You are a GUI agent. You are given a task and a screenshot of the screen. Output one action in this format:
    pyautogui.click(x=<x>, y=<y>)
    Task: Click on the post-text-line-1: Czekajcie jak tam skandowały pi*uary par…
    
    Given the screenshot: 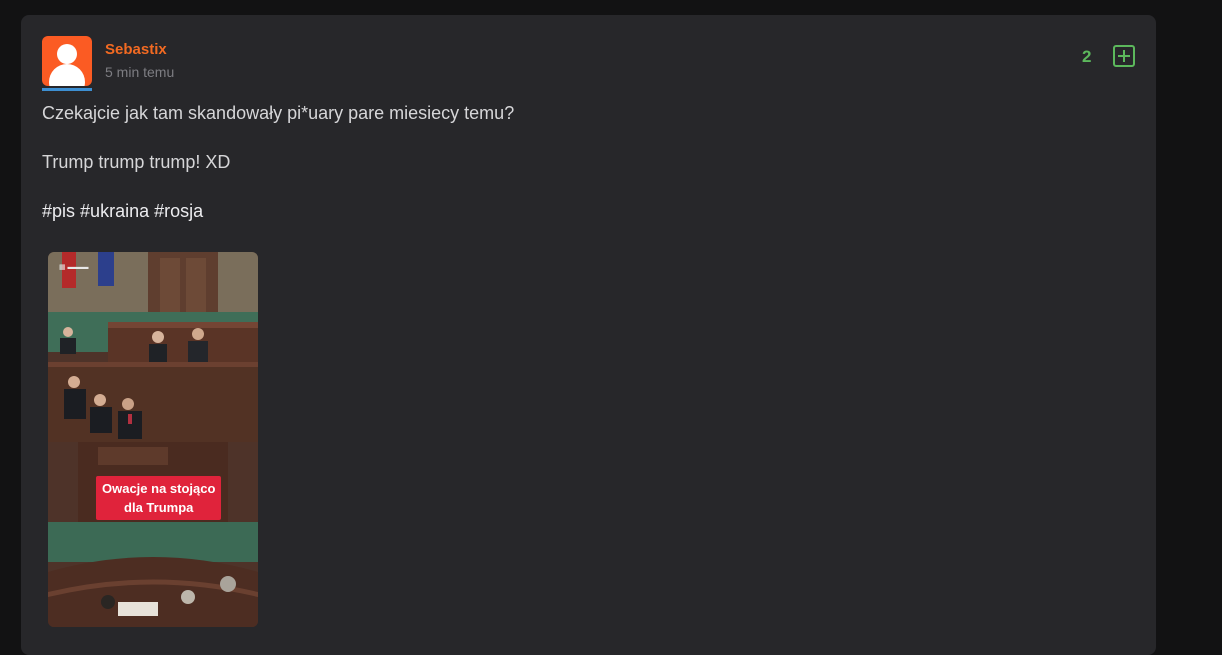 What is the action you would take?
    pyautogui.click(x=278, y=113)
    